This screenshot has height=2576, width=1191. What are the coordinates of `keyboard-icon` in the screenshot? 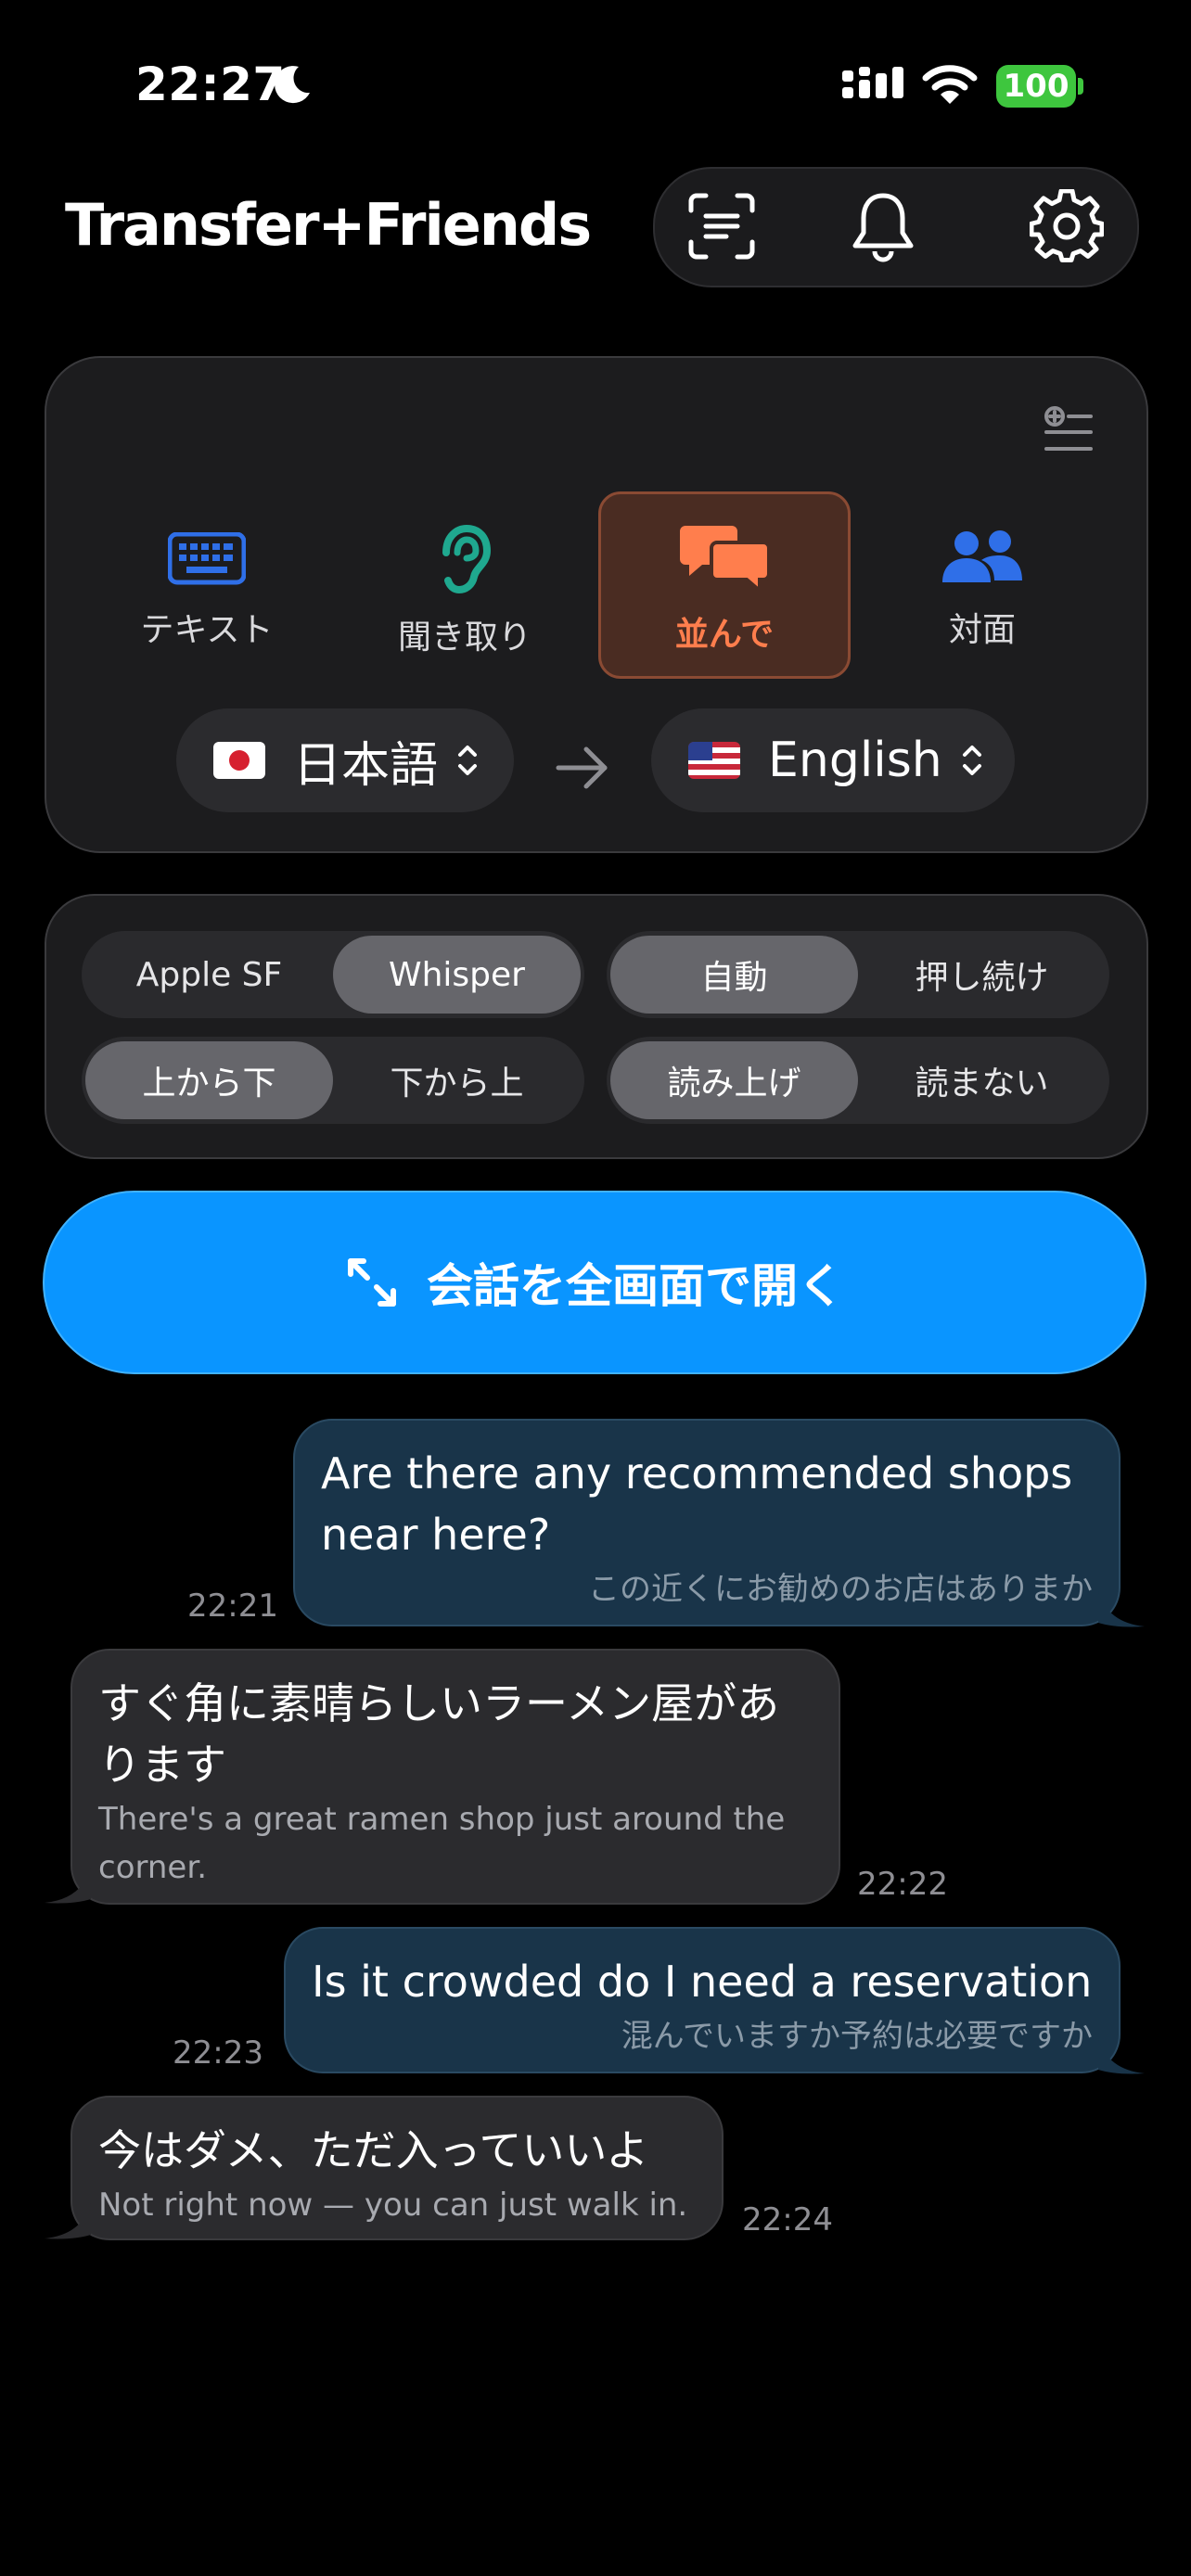 It's located at (207, 558).